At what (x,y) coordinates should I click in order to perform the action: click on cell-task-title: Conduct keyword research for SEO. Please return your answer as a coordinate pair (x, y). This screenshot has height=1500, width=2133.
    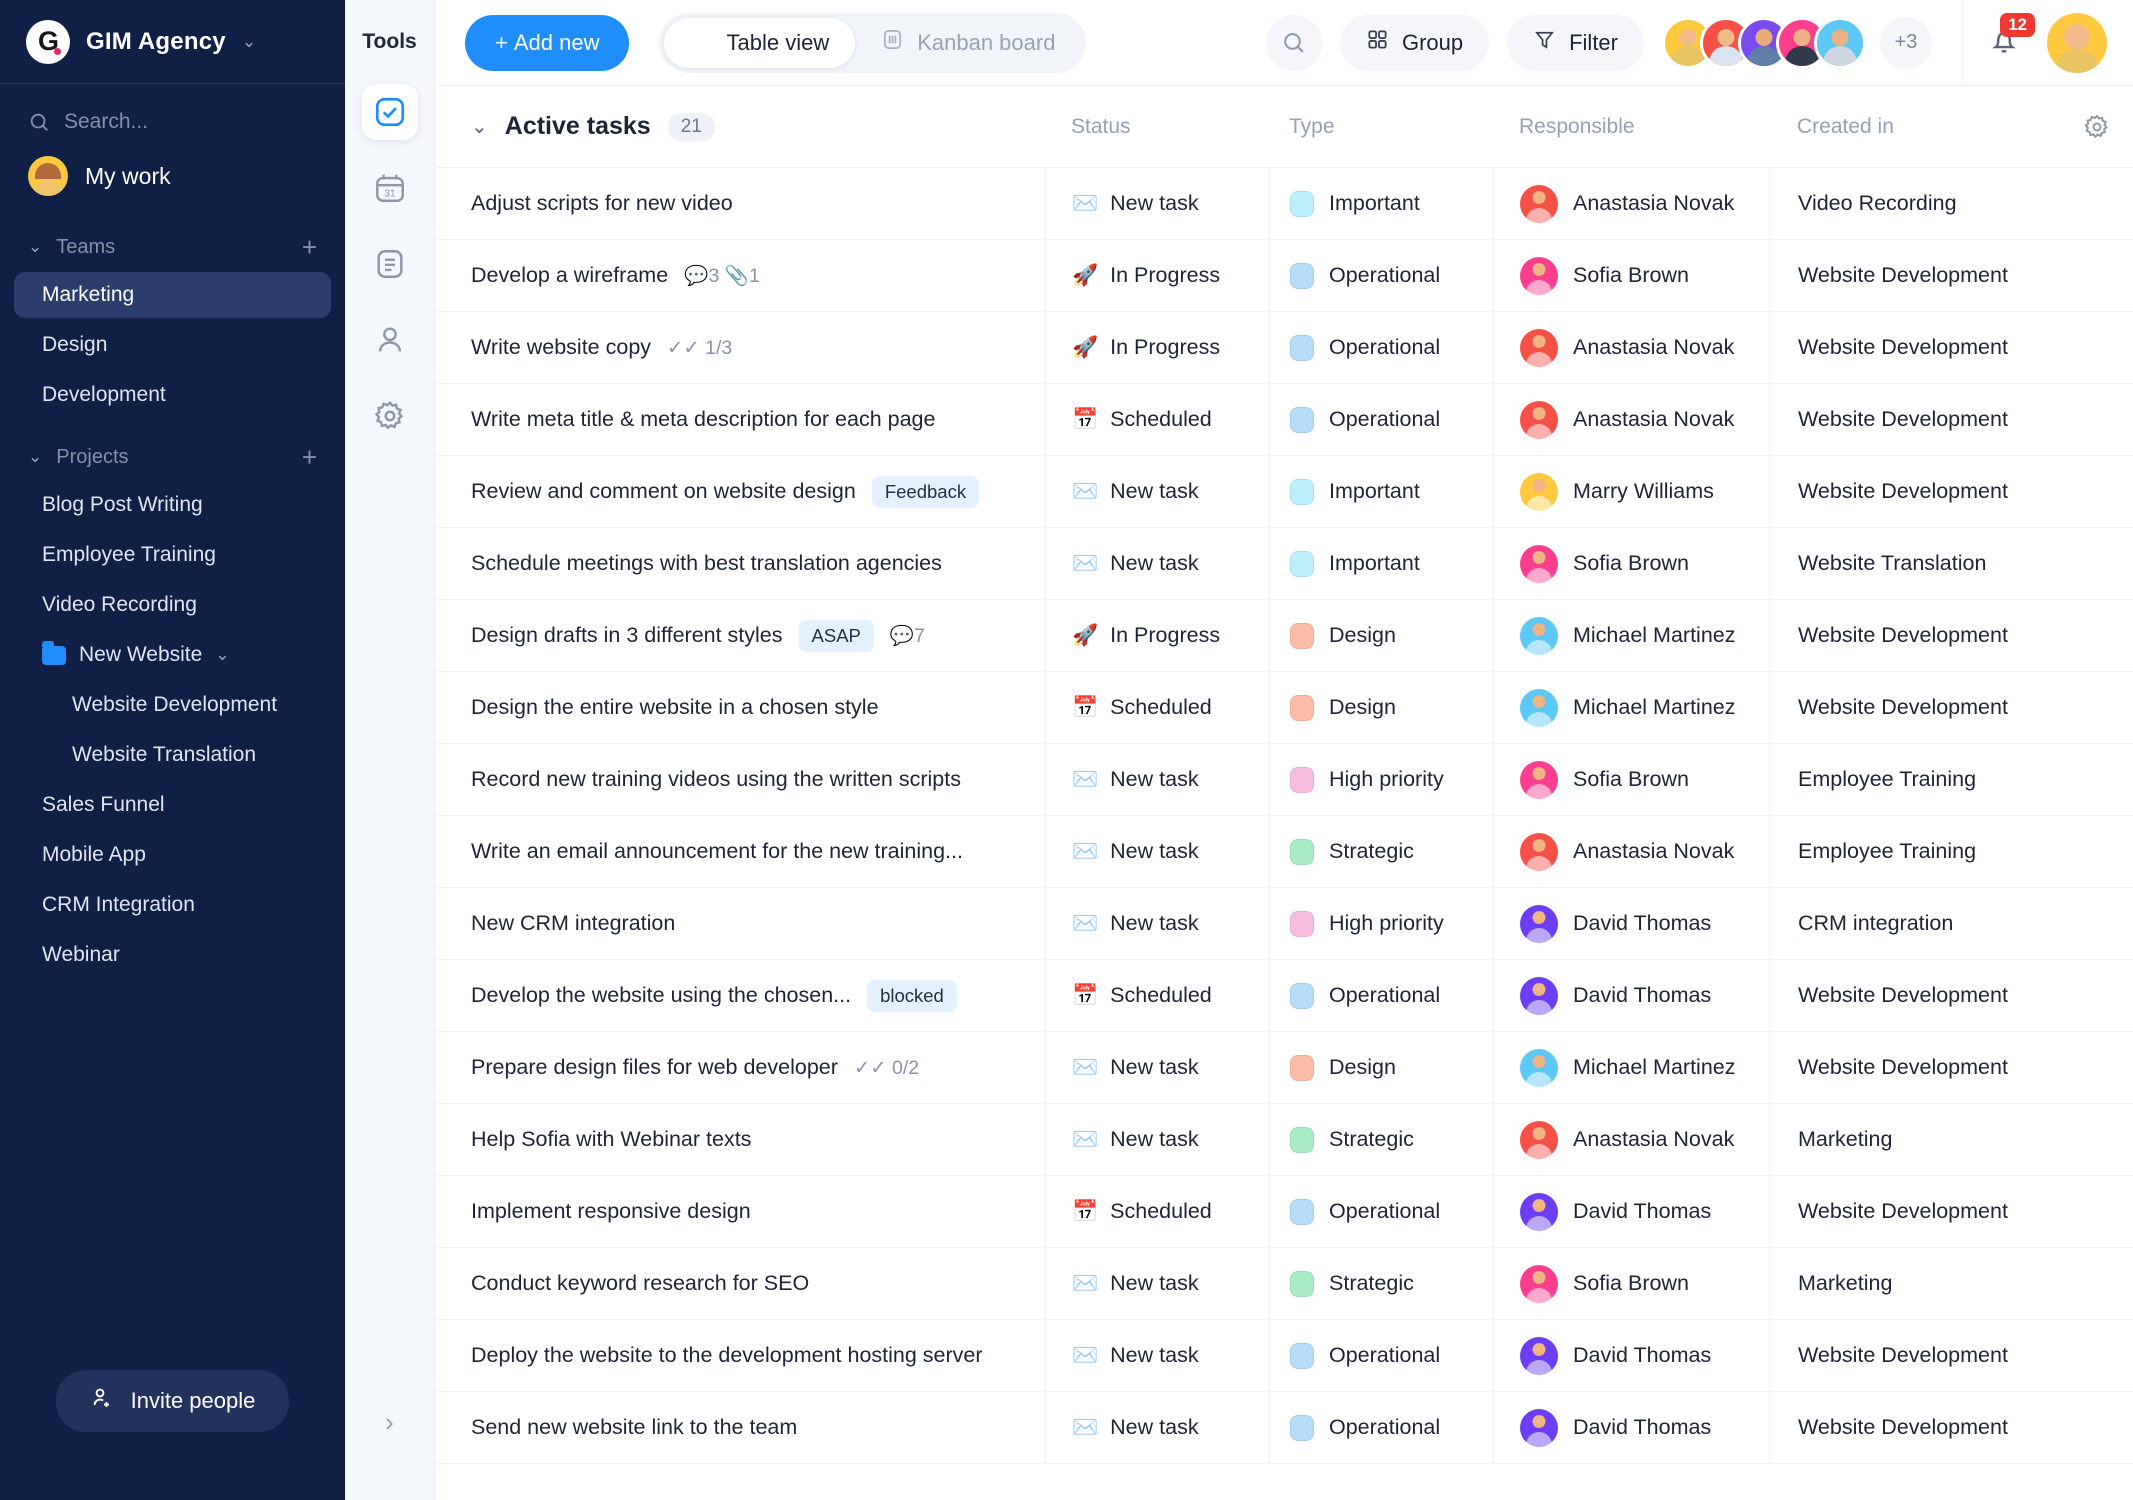
    Looking at the image, I should click on (740, 1283).